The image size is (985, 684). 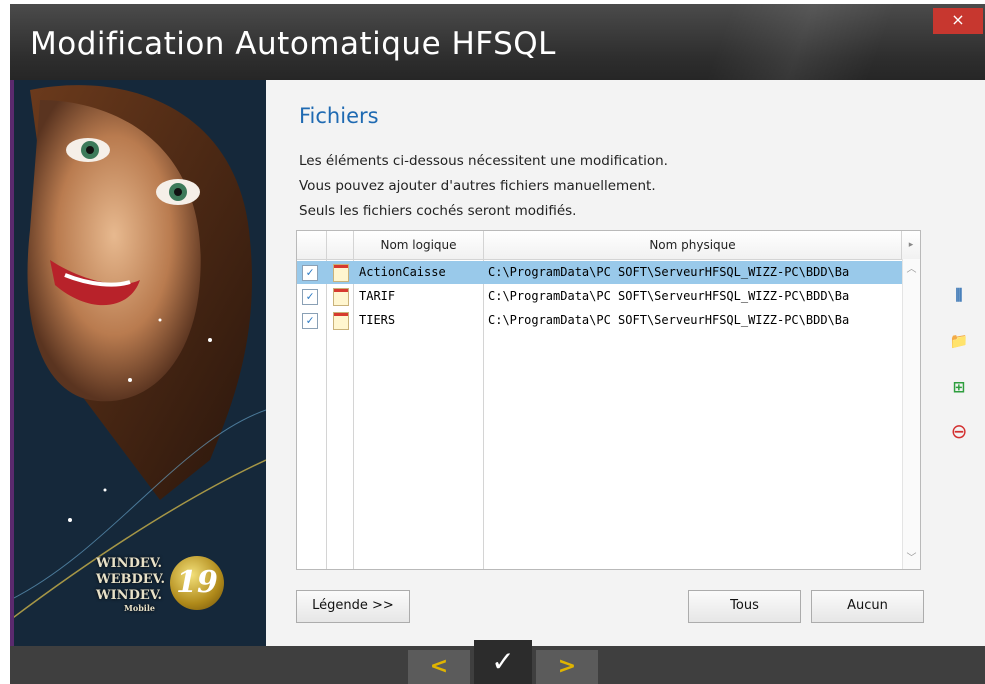 What do you see at coordinates (353, 606) in the screenshot?
I see `legend-button: Légende >>` at bounding box center [353, 606].